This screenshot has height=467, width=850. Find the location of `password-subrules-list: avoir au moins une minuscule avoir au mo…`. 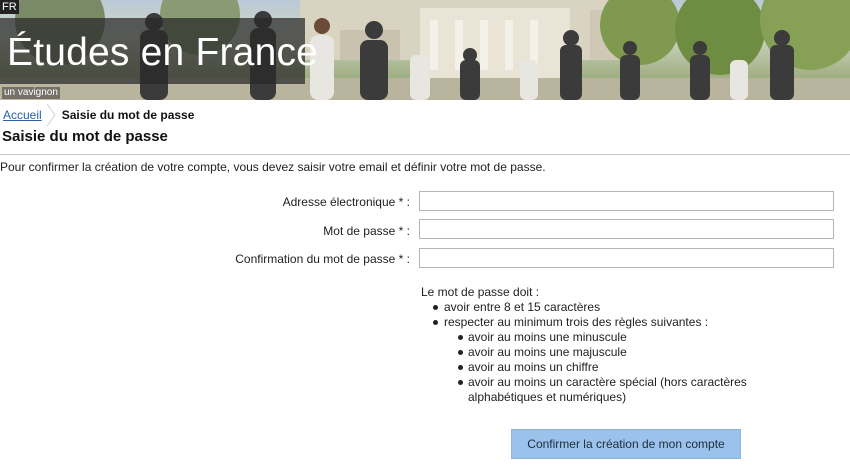

password-subrules-list: avoir au moins une minuscule avoir au mo… is located at coordinates (584, 367).